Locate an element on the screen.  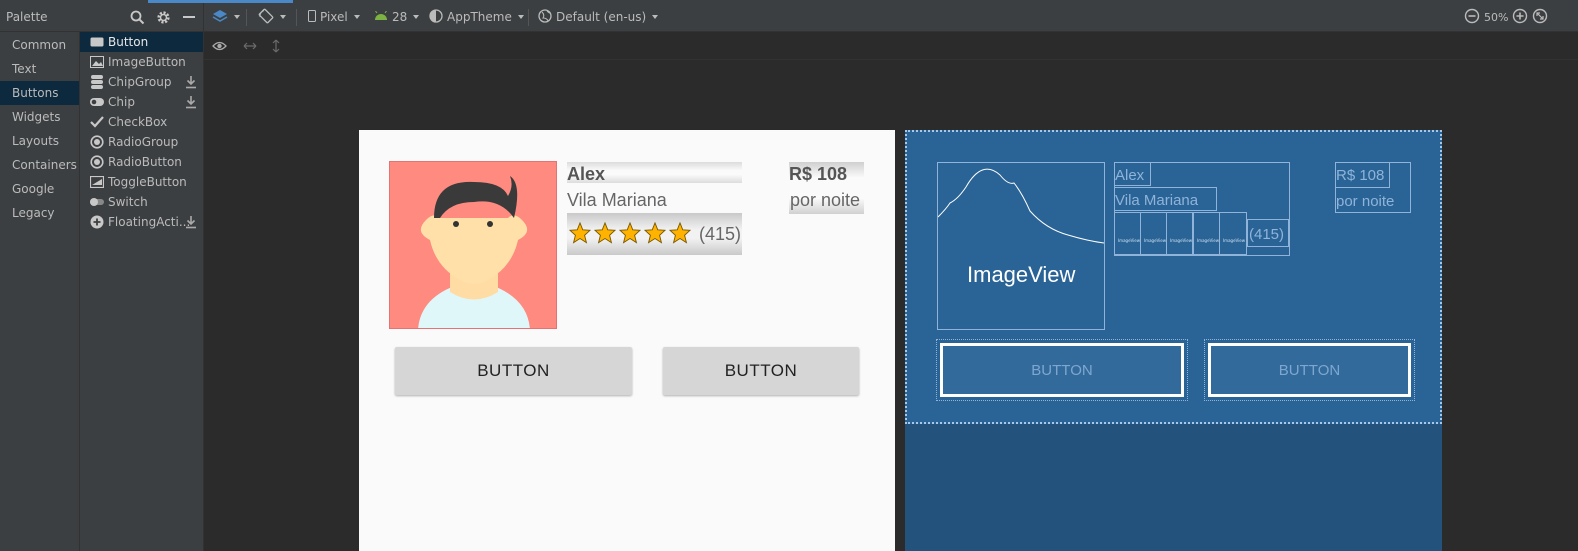
toolbar-divider is located at coordinates (528, 17).